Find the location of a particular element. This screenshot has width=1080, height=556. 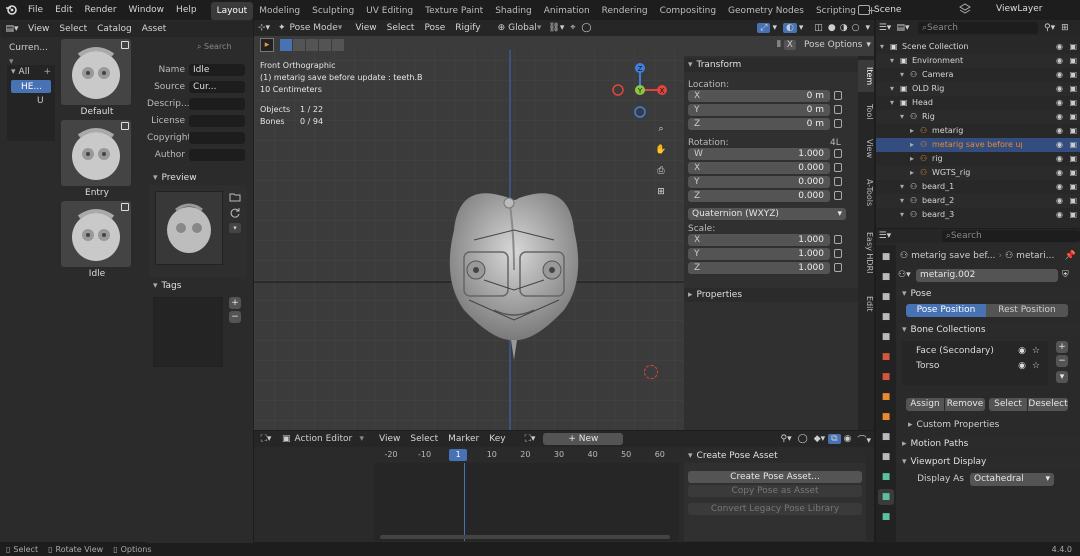

auto-merge-icon: ◉ is located at coordinates (848, 439).